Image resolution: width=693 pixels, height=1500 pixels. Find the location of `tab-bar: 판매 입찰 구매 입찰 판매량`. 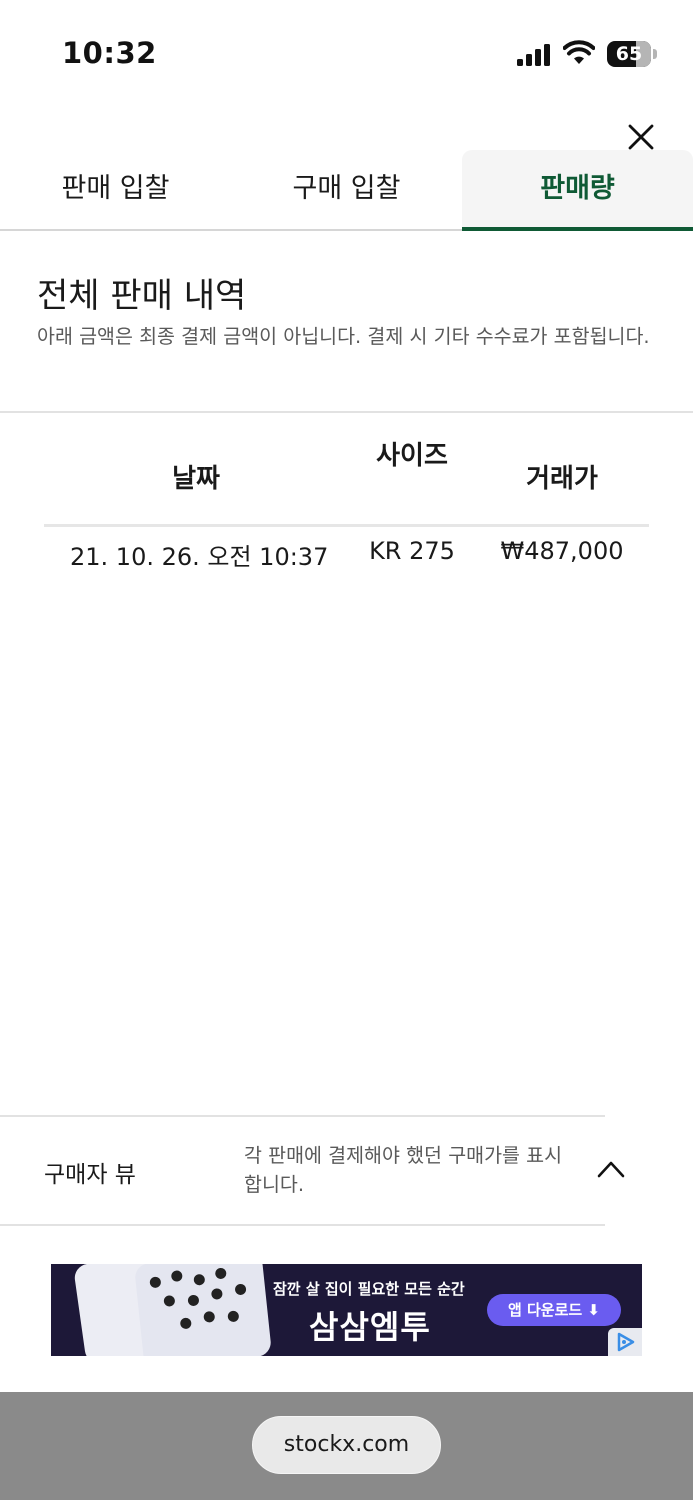

tab-bar: 판매 입찰 구매 입찰 판매량 is located at coordinates (346, 190).